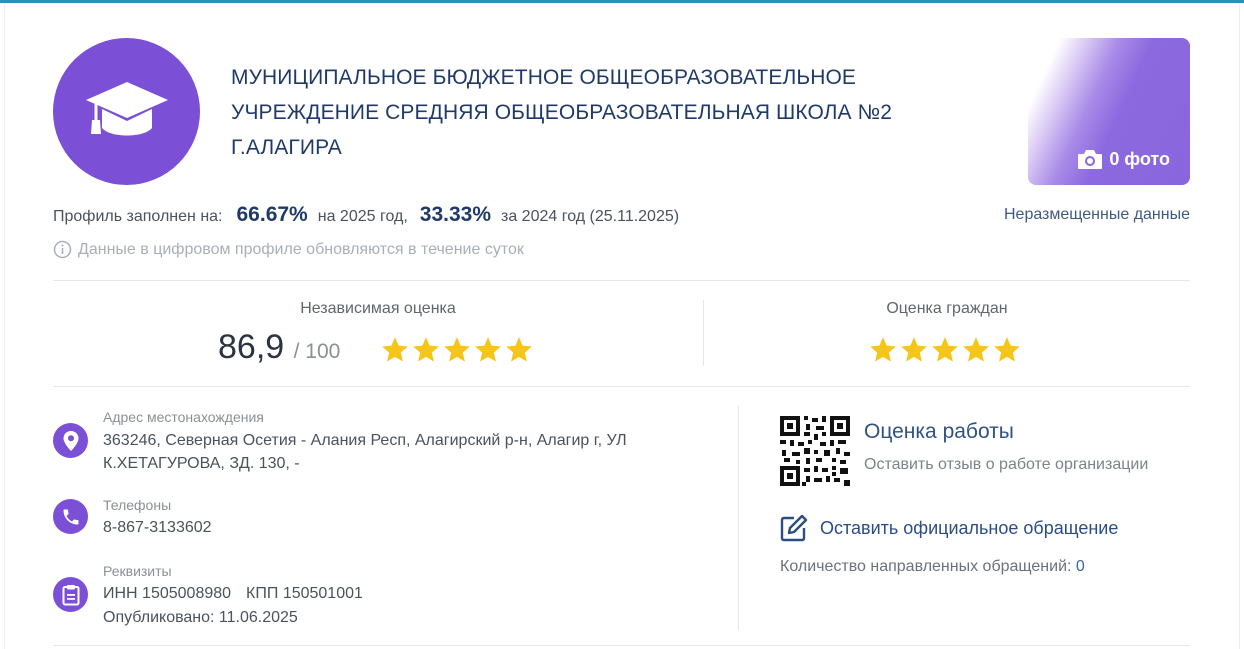 The image size is (1244, 649). Describe the element at coordinates (926, 566) in the screenshot. I see `appeals-count-label: Количество направленных обращений:` at that location.